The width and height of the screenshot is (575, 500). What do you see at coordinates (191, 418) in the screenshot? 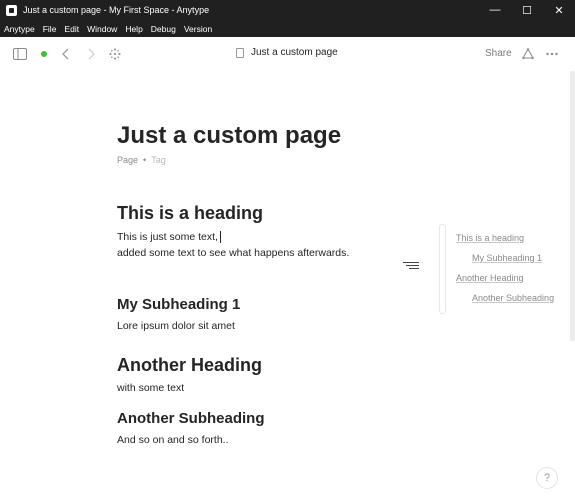
I see `subheading-block: Another Subheading` at bounding box center [191, 418].